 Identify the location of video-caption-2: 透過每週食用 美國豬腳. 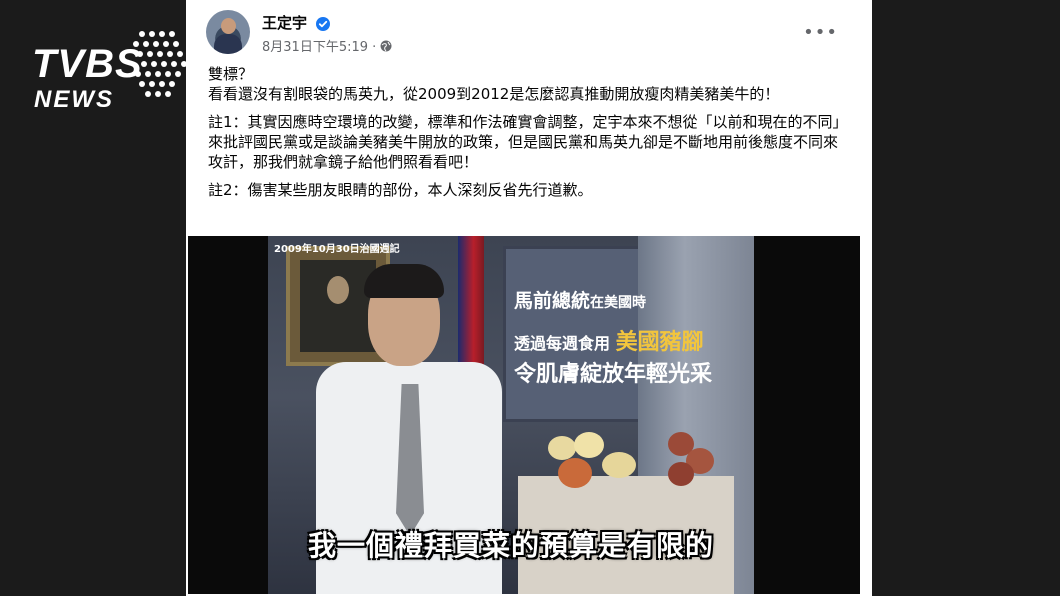
(609, 340).